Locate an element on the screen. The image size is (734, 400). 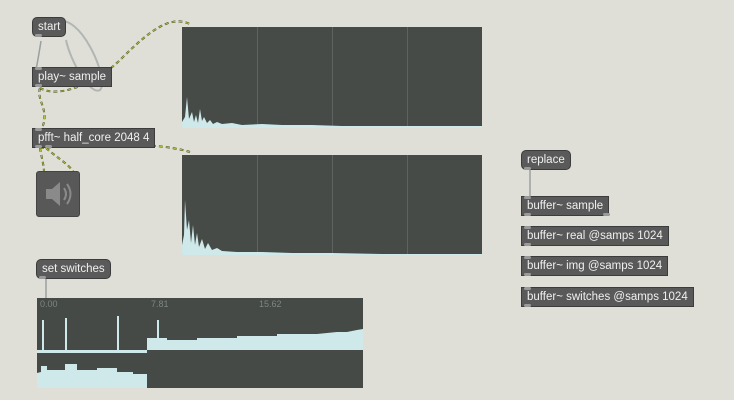
pfft-label: pfft~ half_core 2048 4 is located at coordinates (94, 138).